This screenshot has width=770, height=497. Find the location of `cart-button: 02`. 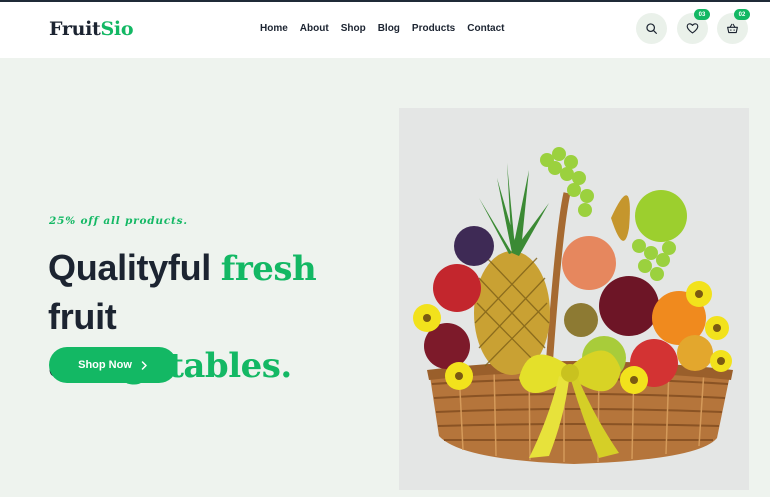

cart-button: 02 is located at coordinates (733, 26).